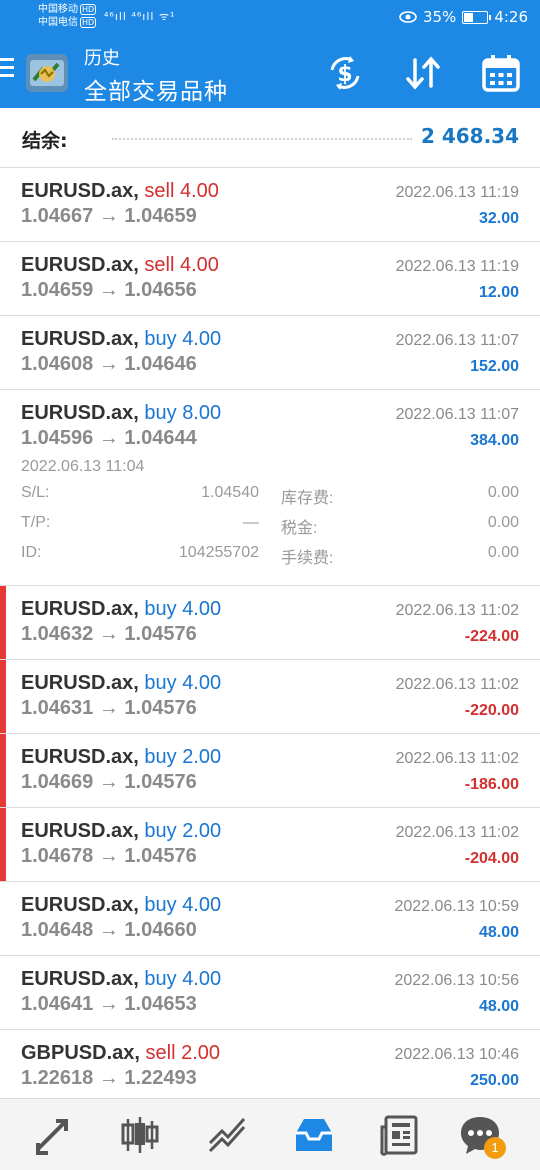 This screenshot has height=1170, width=540. What do you see at coordinates (423, 73) in the screenshot?
I see `sort-icon` at bounding box center [423, 73].